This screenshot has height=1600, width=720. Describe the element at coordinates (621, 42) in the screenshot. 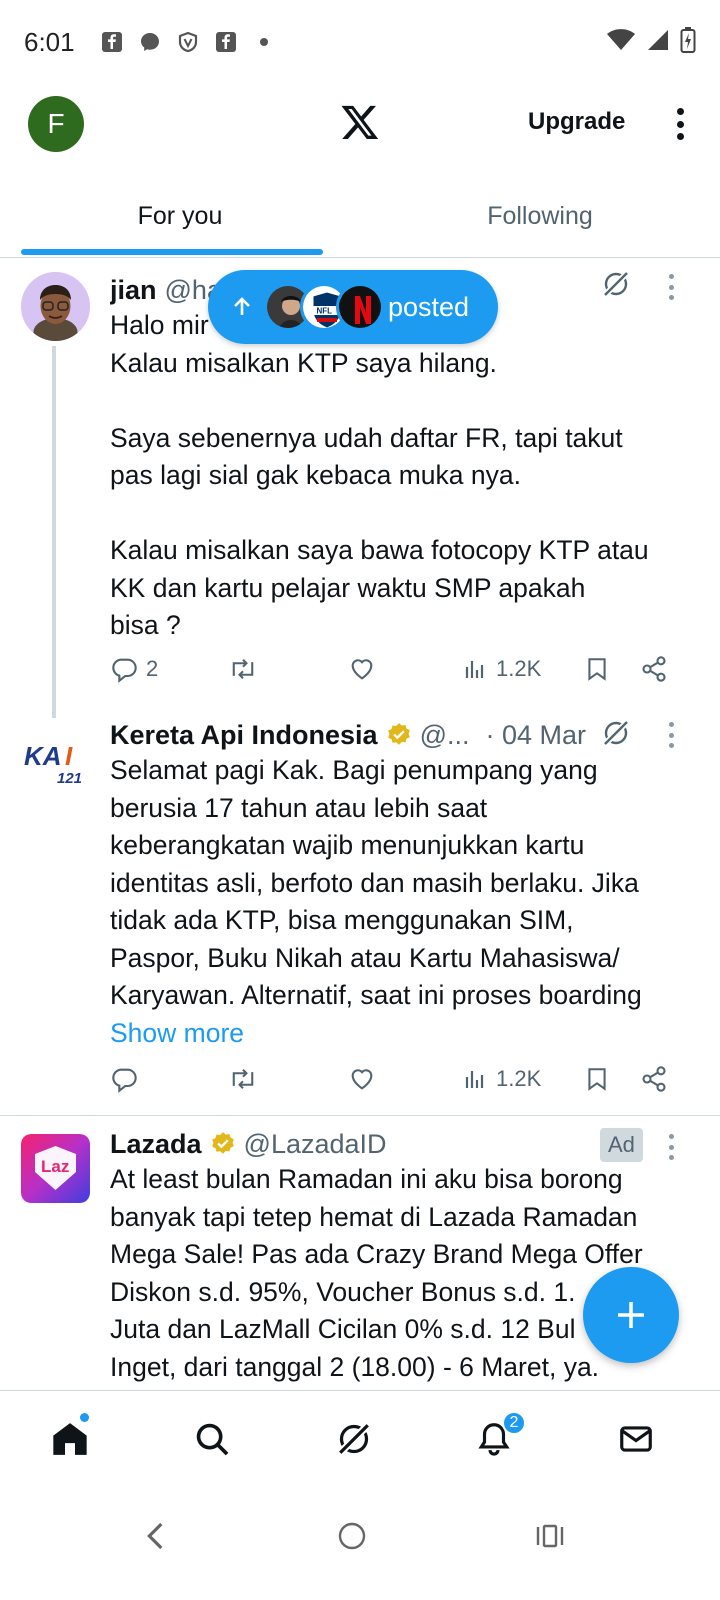

I see `wifi-icon` at that location.